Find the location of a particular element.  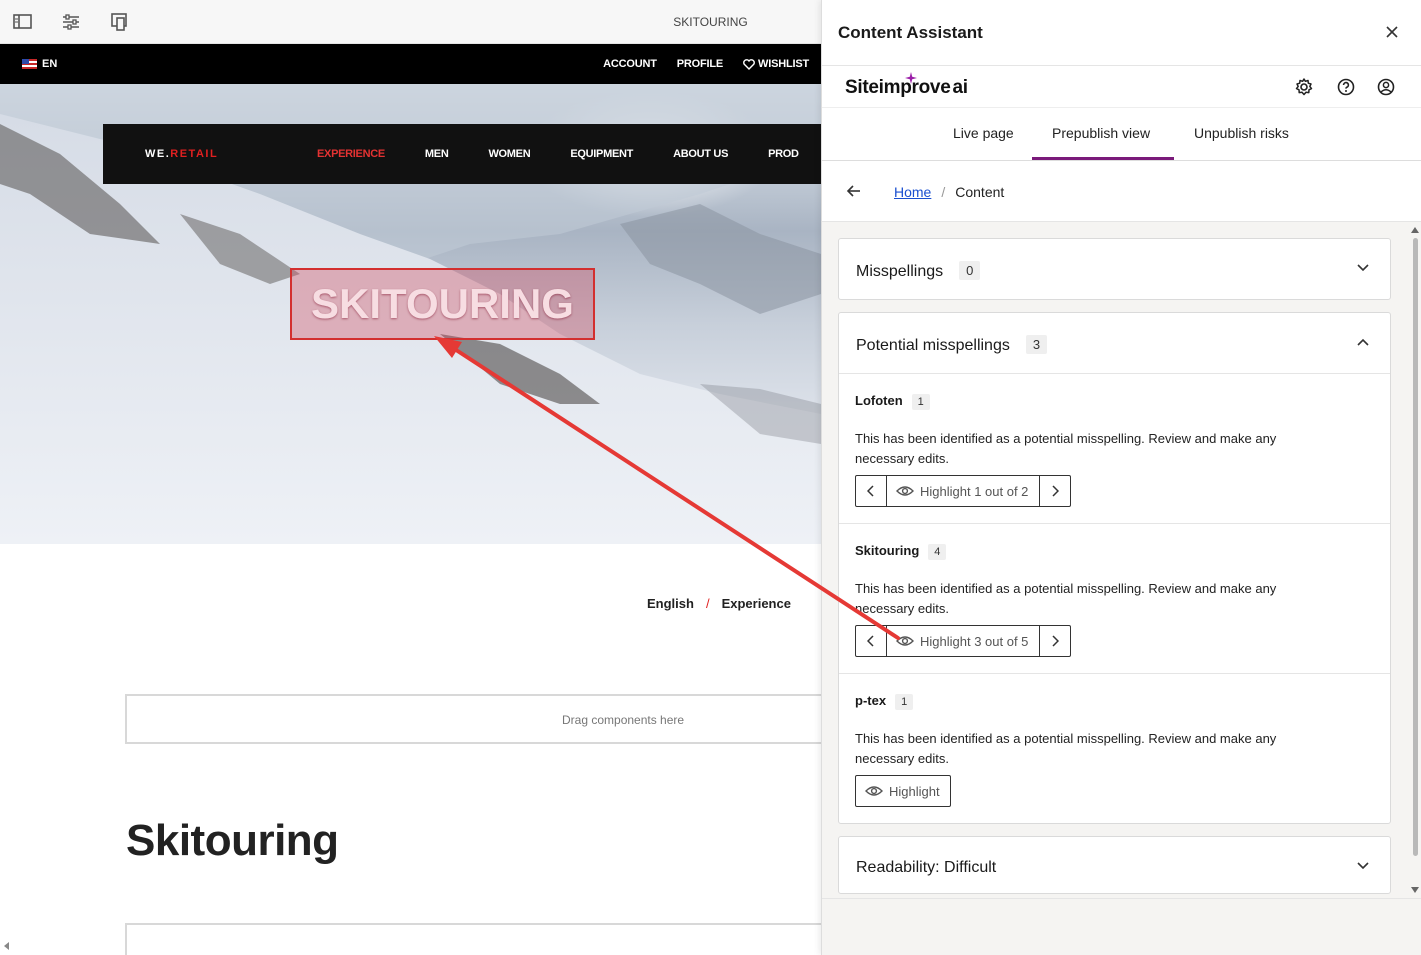

potential-label: Potential misspellings is located at coordinates (933, 345).